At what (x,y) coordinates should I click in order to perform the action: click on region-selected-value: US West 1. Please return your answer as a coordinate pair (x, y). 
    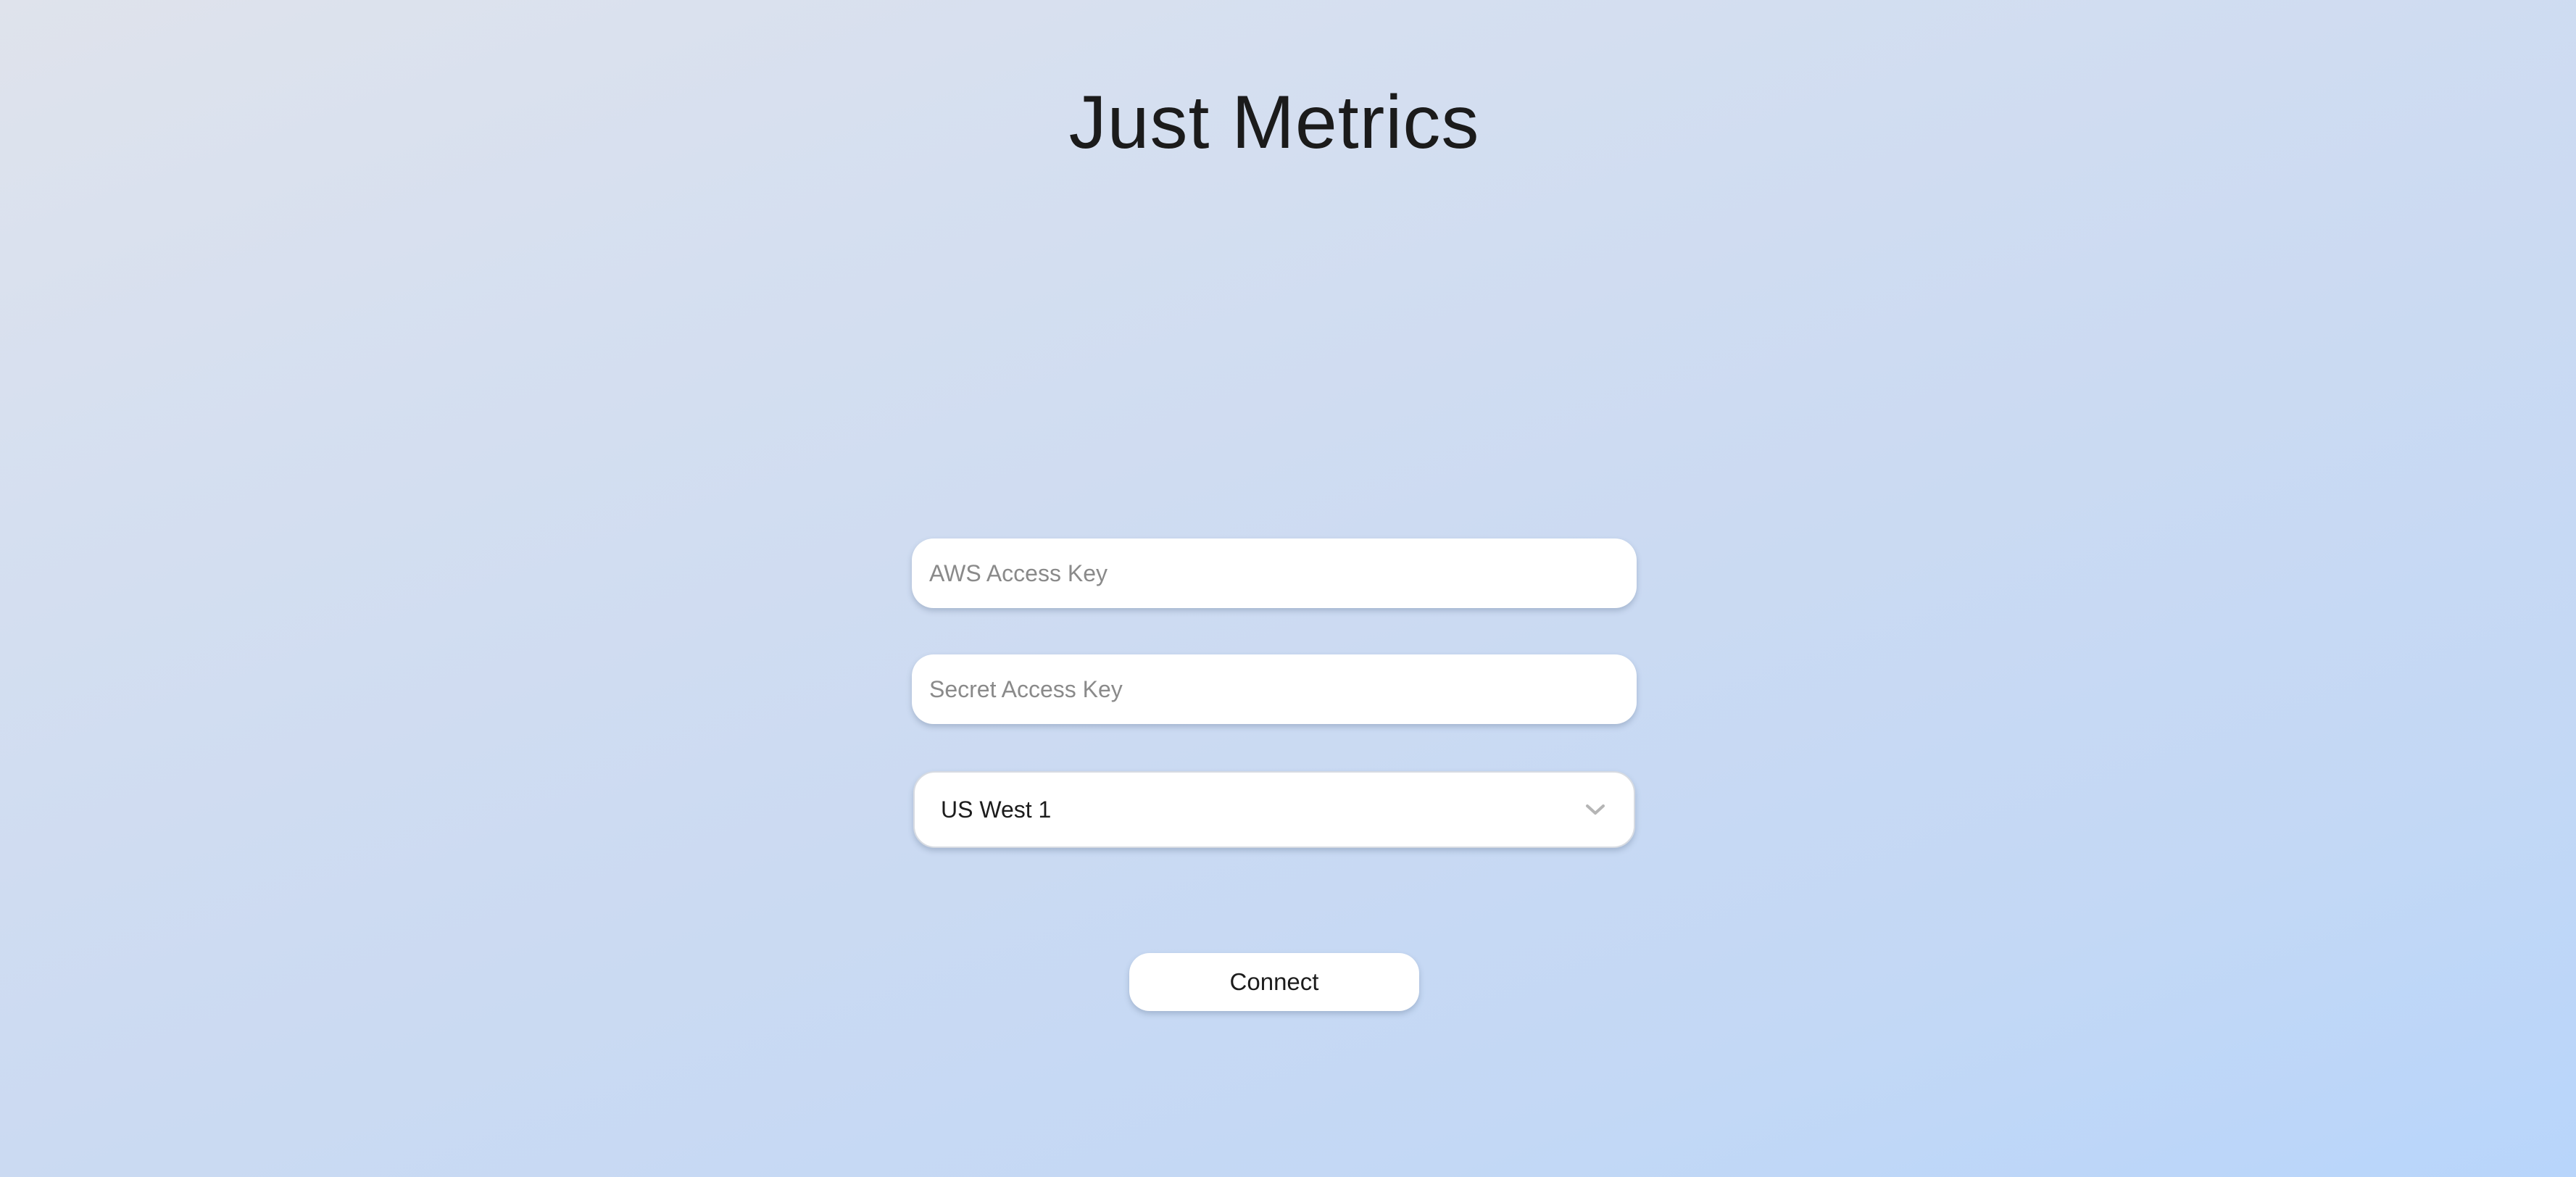
    Looking at the image, I should click on (996, 809).